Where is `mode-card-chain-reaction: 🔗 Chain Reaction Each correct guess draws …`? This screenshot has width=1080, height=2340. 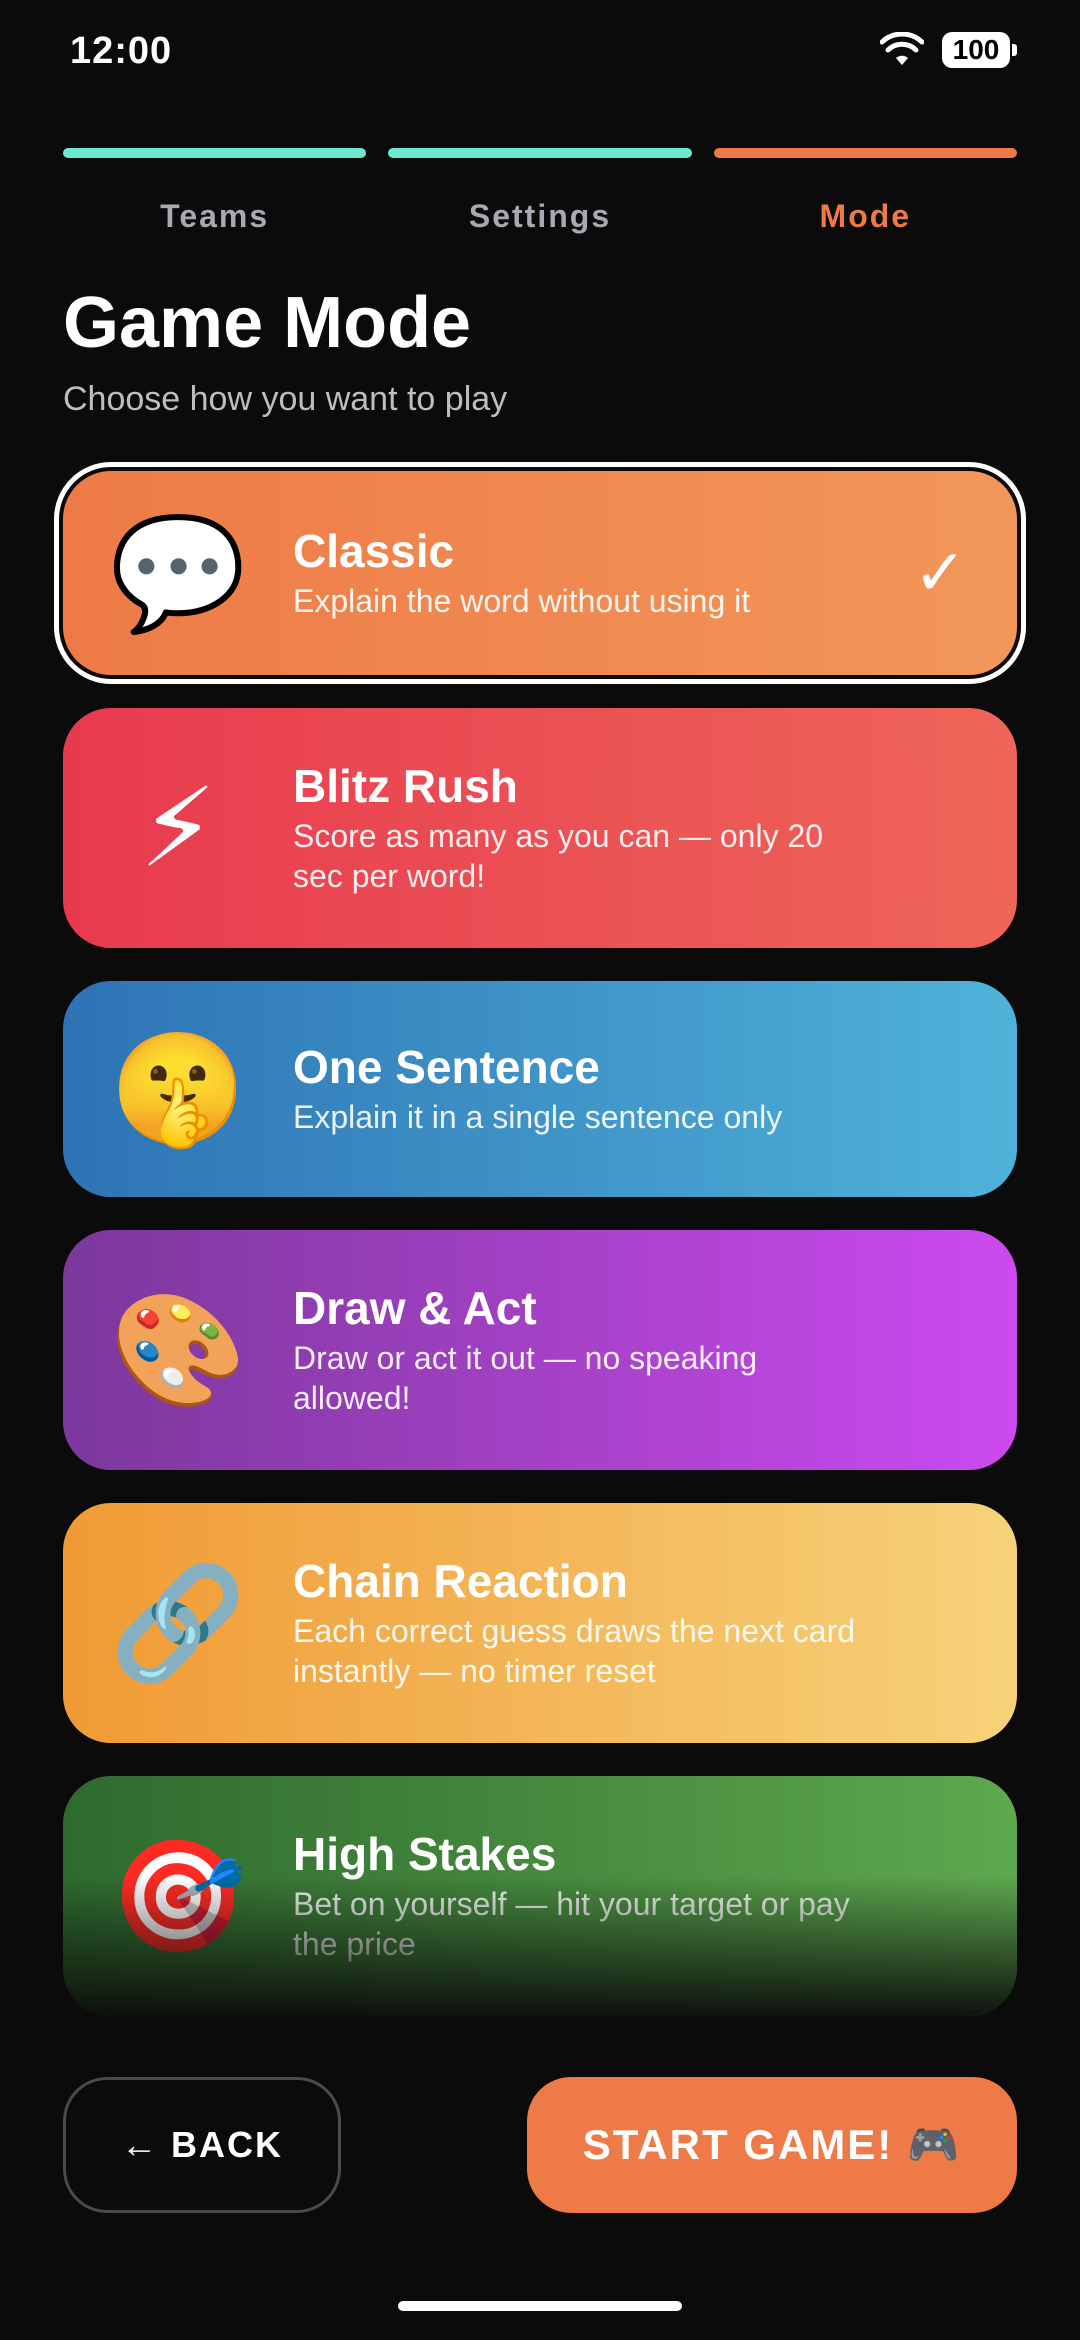
mode-card-chain-reaction: 🔗 Chain Reaction Each correct guess draws … is located at coordinates (540, 1623).